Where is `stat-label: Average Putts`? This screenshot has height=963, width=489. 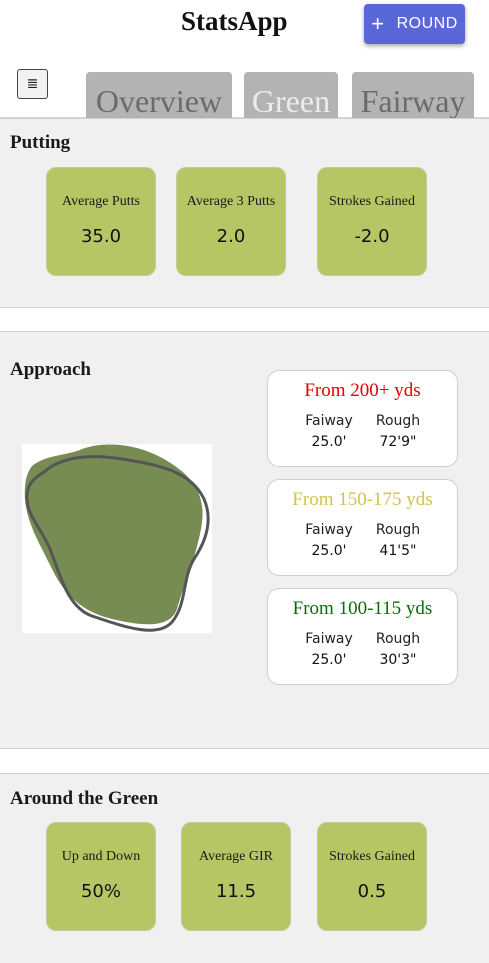 stat-label: Average Putts is located at coordinates (101, 201).